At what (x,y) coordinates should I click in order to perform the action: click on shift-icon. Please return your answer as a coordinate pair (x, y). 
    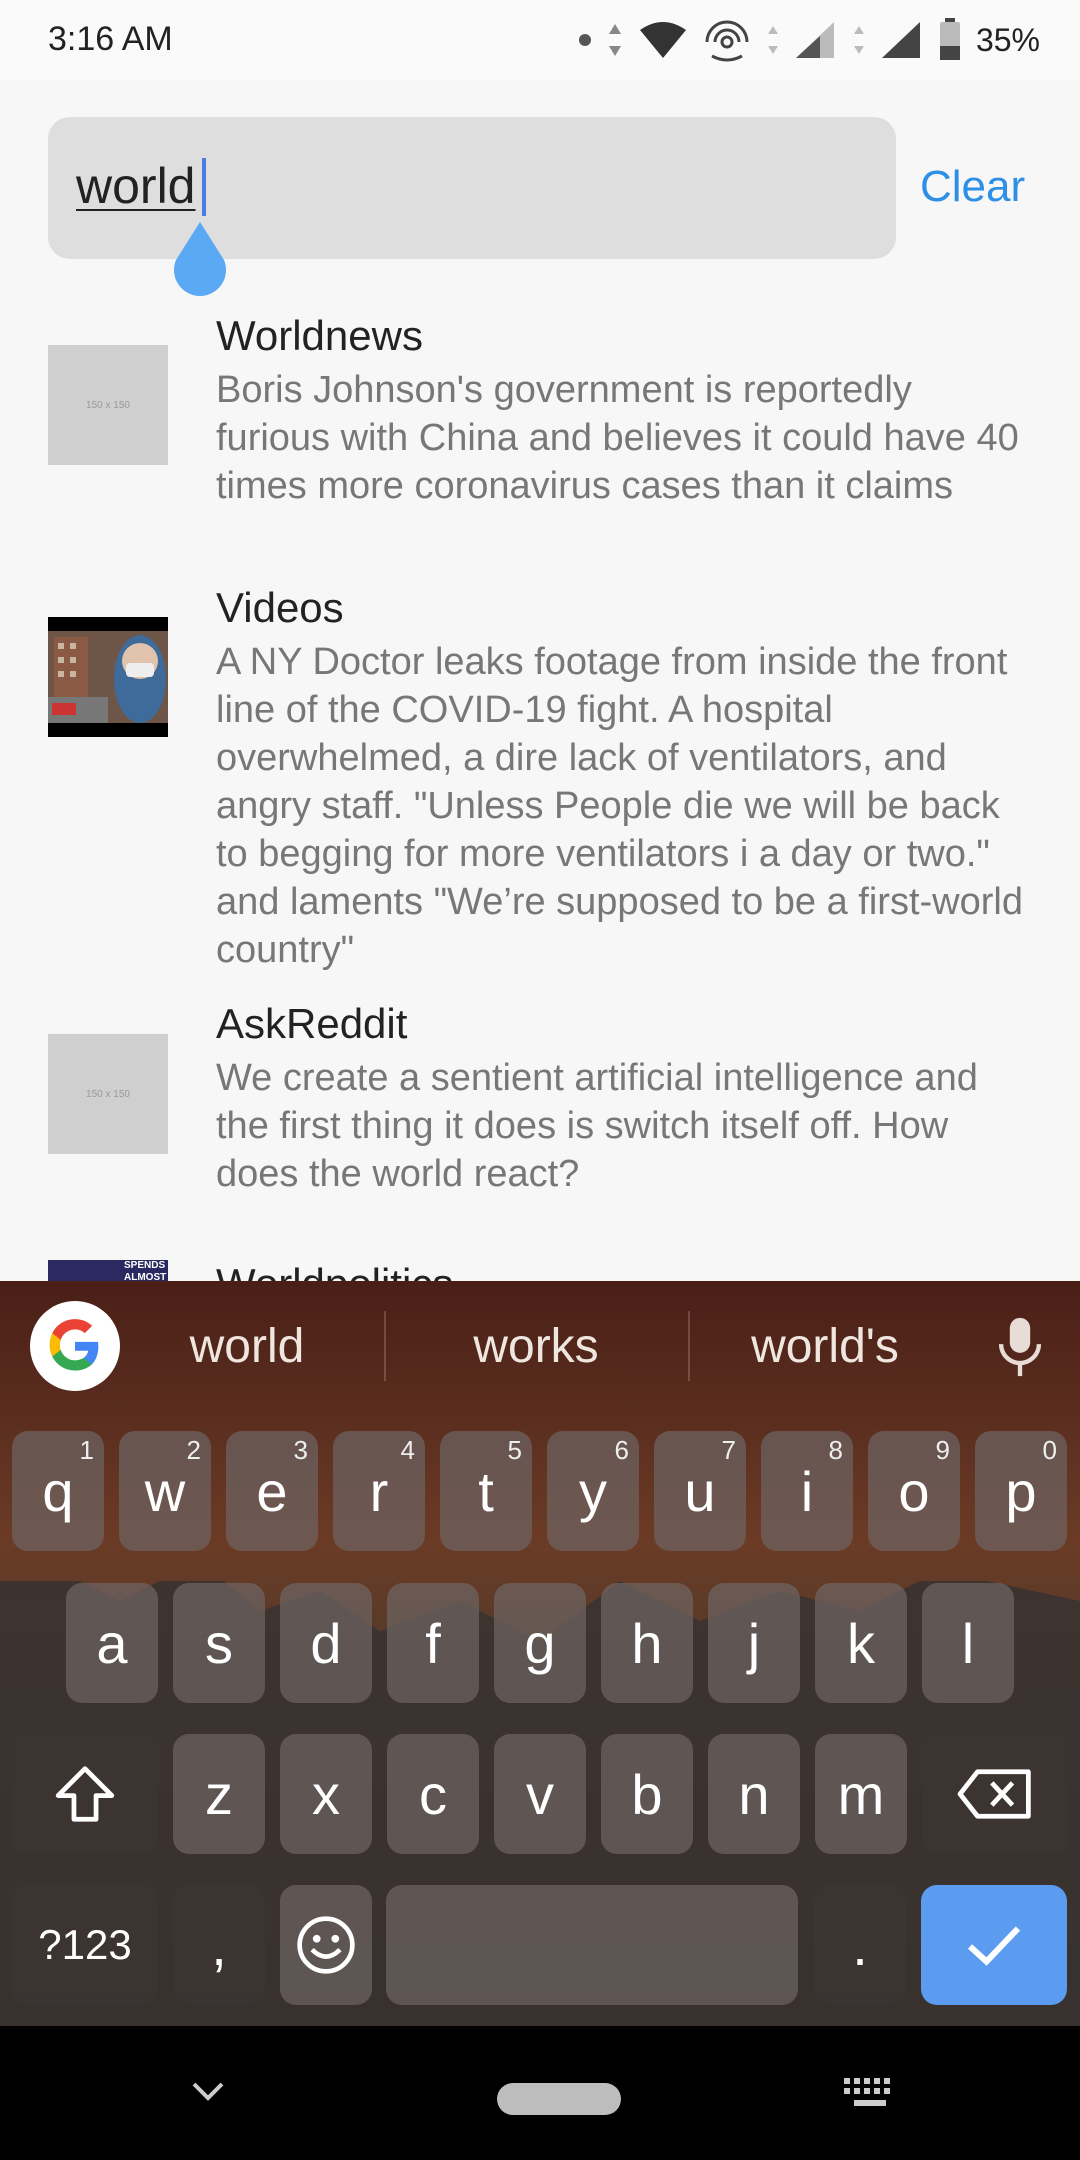
    Looking at the image, I should click on (85, 1794).